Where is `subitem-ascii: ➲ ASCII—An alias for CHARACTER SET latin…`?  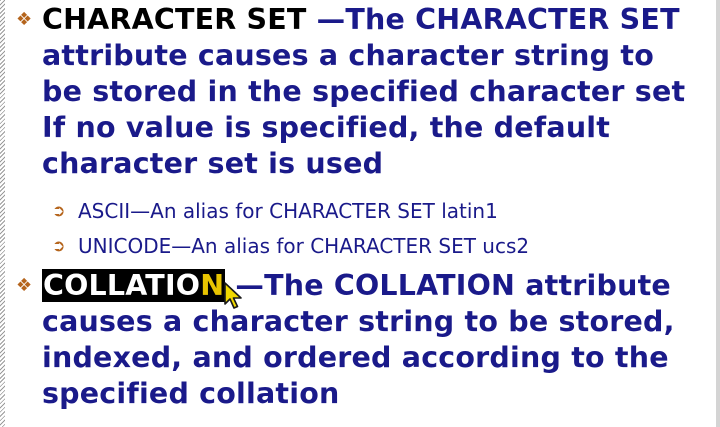
subitem-ascii: ➲ ASCII—An alias for CHARACTER SET latin… is located at coordinates (275, 211).